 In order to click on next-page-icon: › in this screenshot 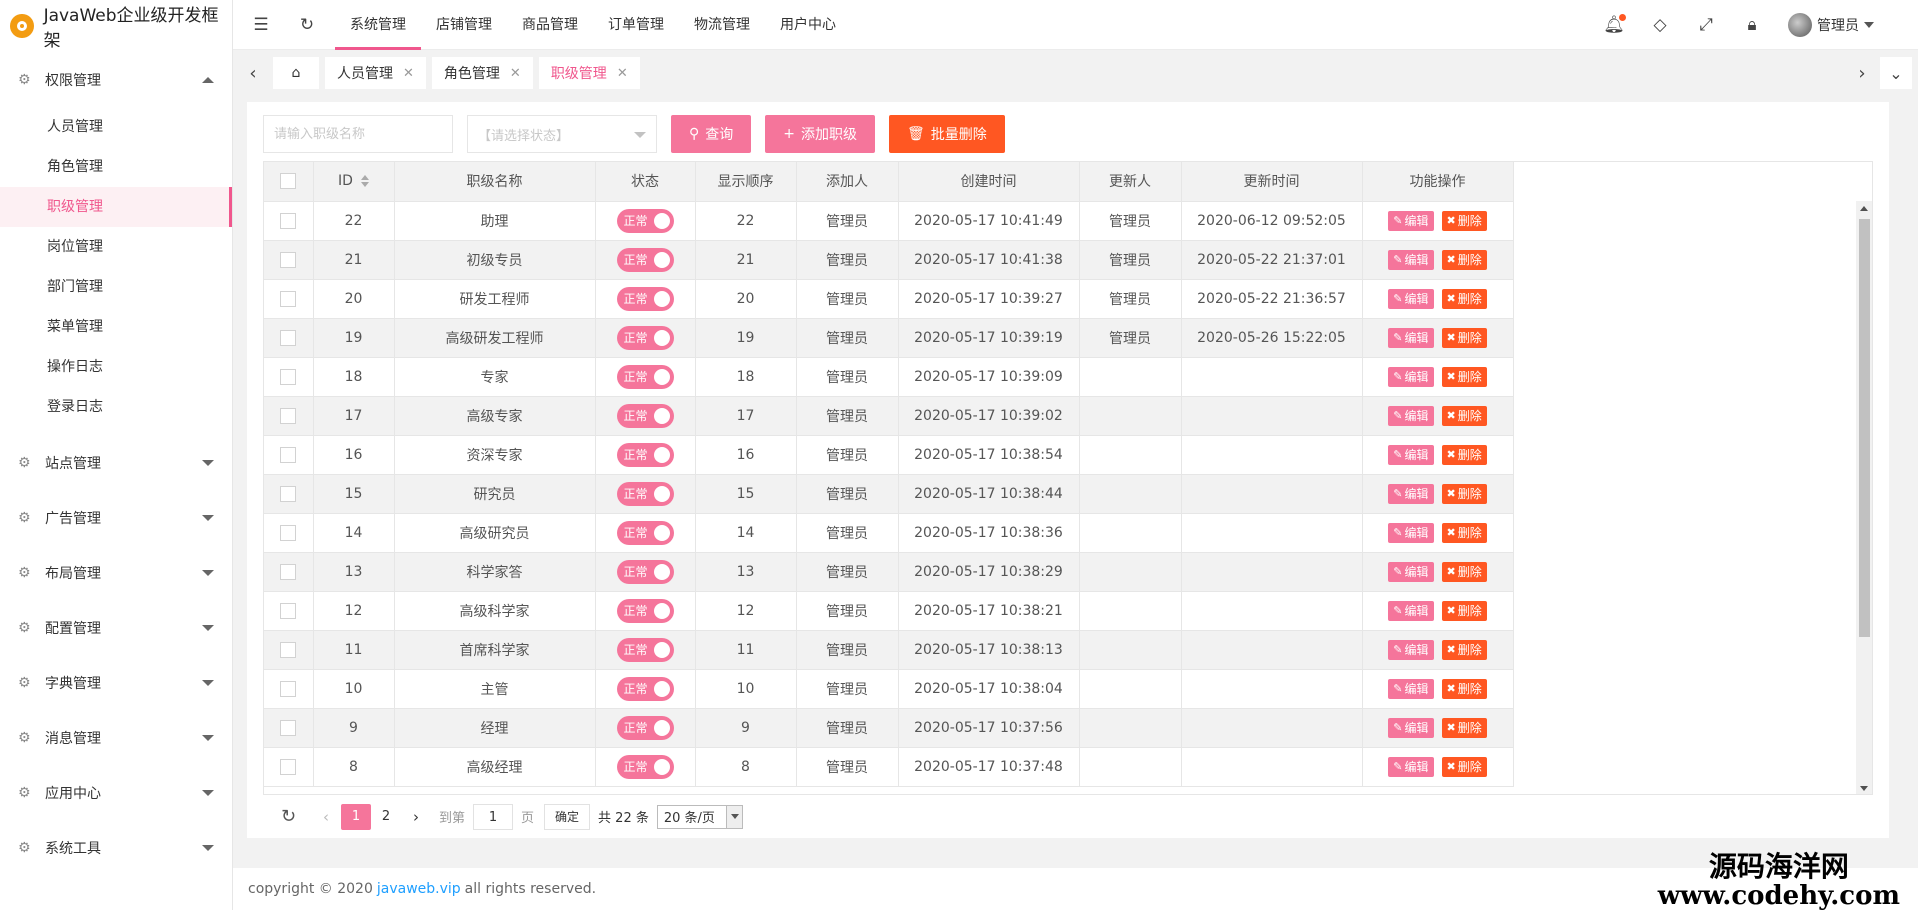, I will do `click(416, 817)`.